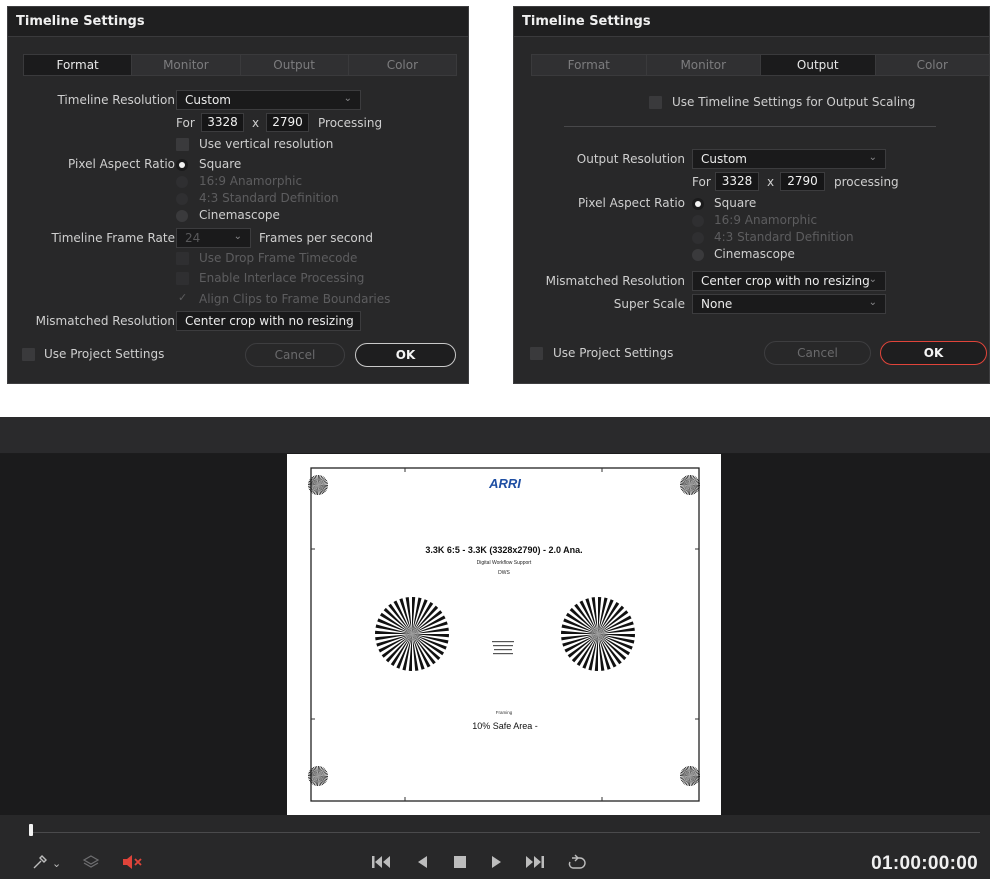 This screenshot has height=879, width=990. What do you see at coordinates (504, 483) in the screenshot?
I see `arri-logo: ARRI` at bounding box center [504, 483].